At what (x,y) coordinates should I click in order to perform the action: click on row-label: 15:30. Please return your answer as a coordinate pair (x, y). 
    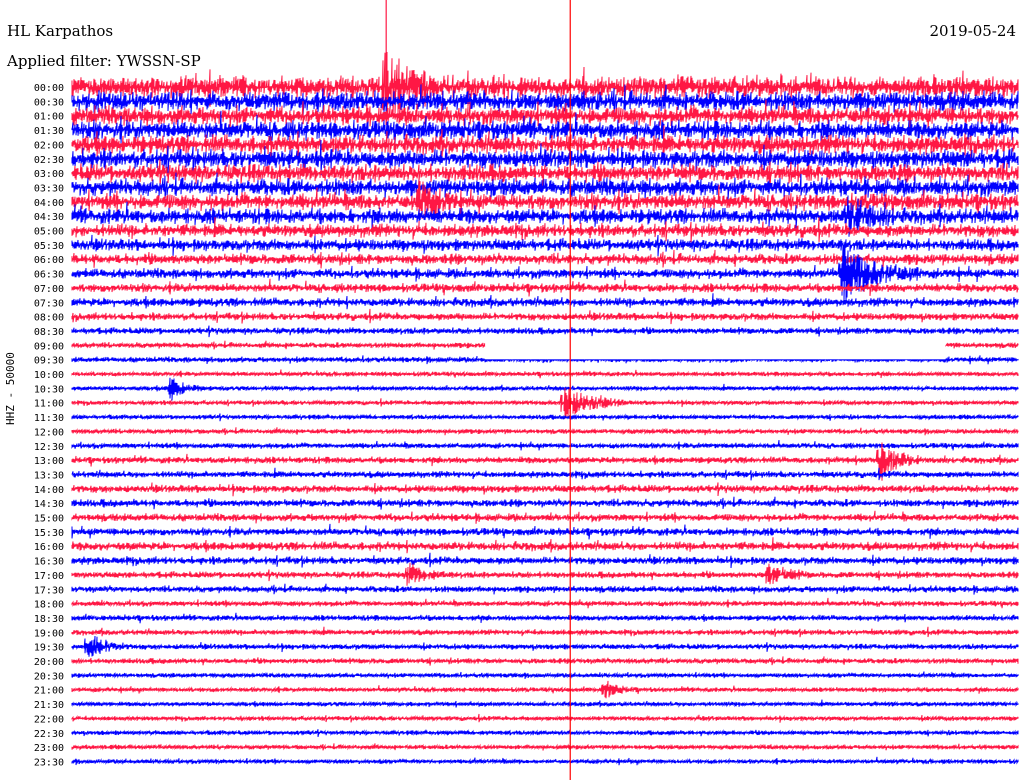
    Looking at the image, I should click on (49, 533).